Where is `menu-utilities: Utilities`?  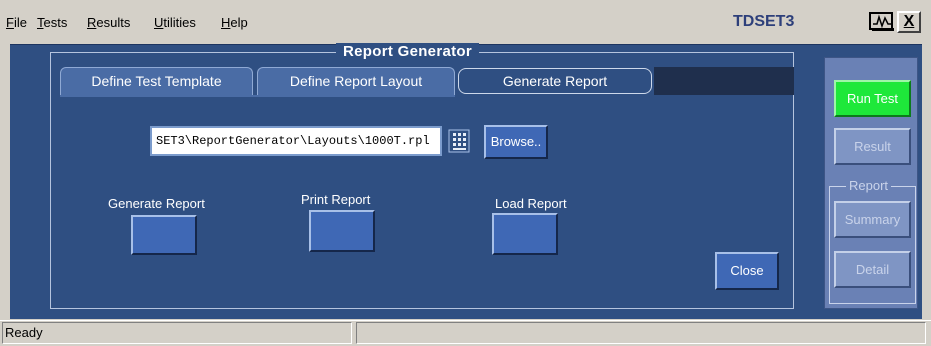
menu-utilities: Utilities is located at coordinates (175, 22).